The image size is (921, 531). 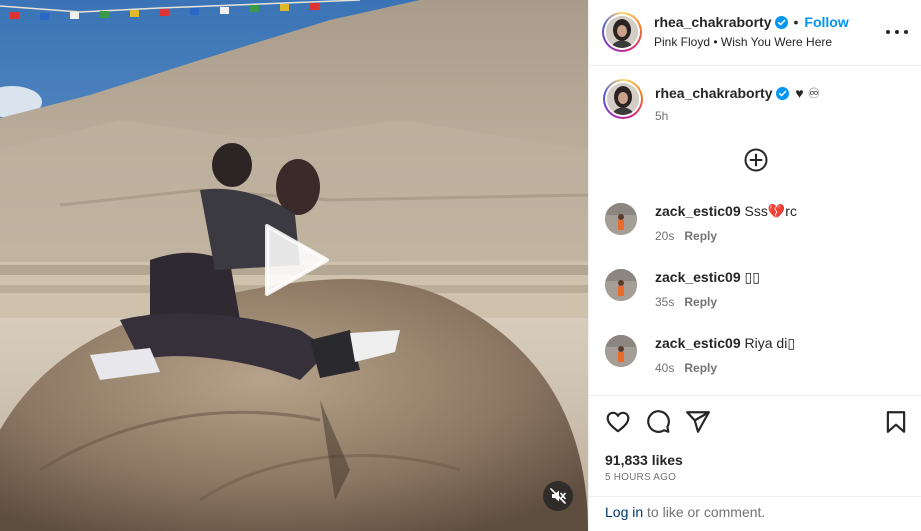 What do you see at coordinates (743, 42) in the screenshot?
I see `audio-track-link: Pink Floyd • Wish You Were Here` at bounding box center [743, 42].